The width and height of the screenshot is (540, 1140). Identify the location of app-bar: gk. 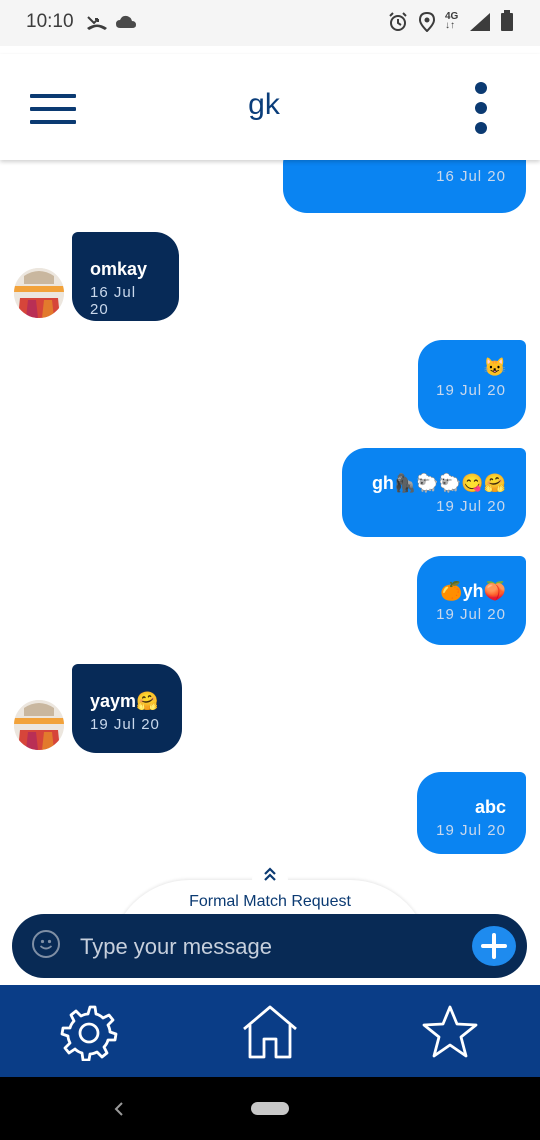
(270, 107).